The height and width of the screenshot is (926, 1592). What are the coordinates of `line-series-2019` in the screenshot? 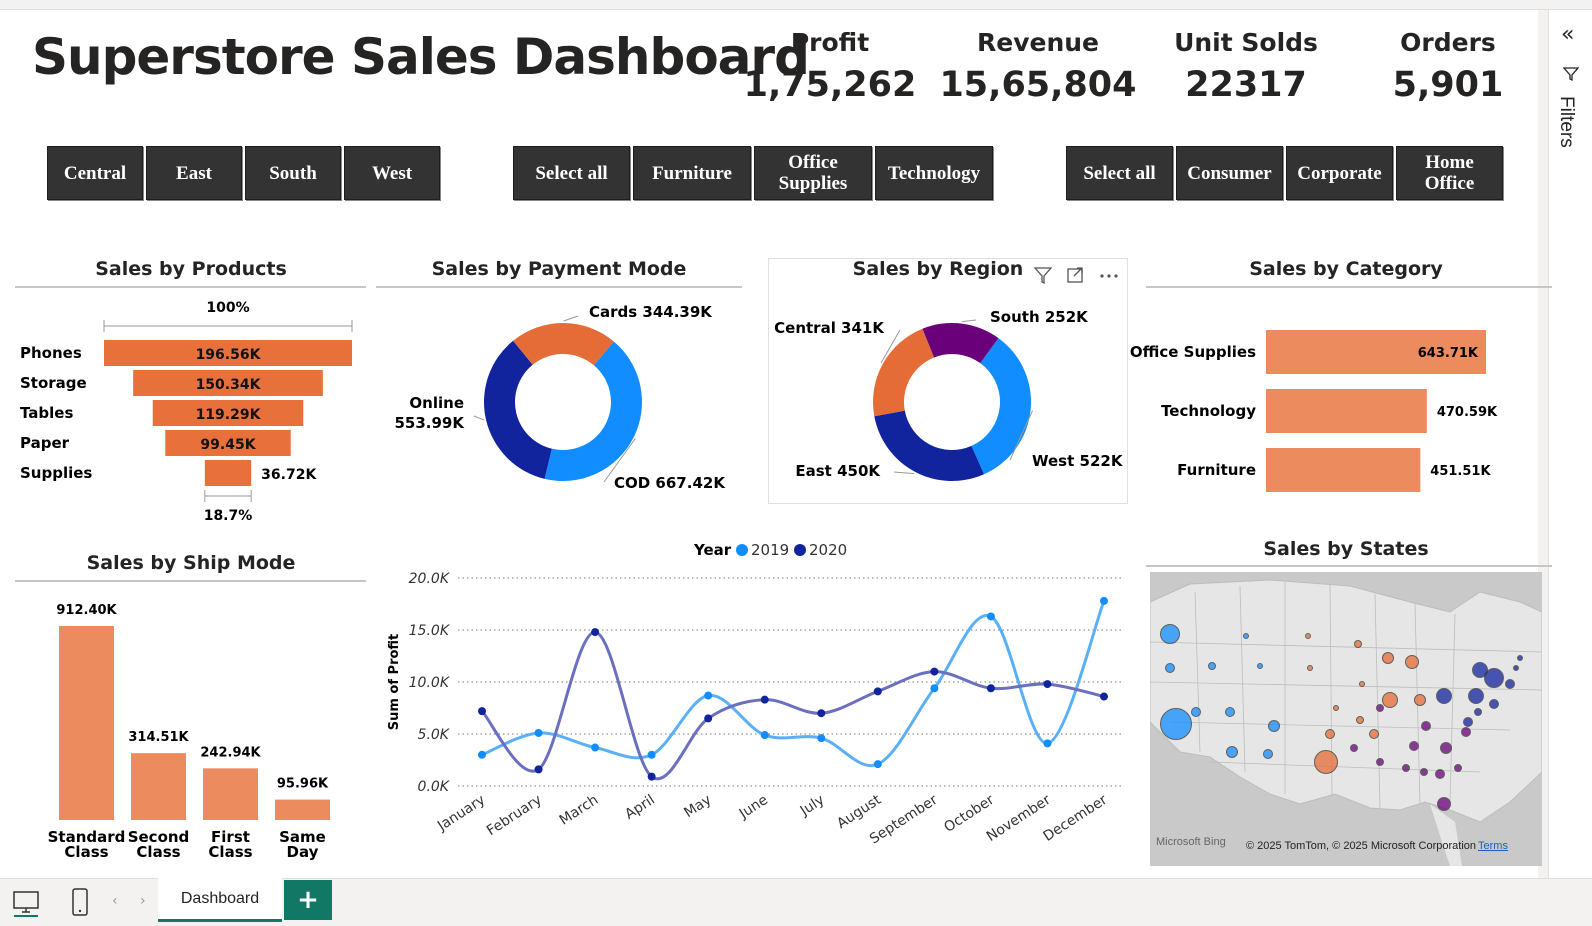 It's located at (793, 684).